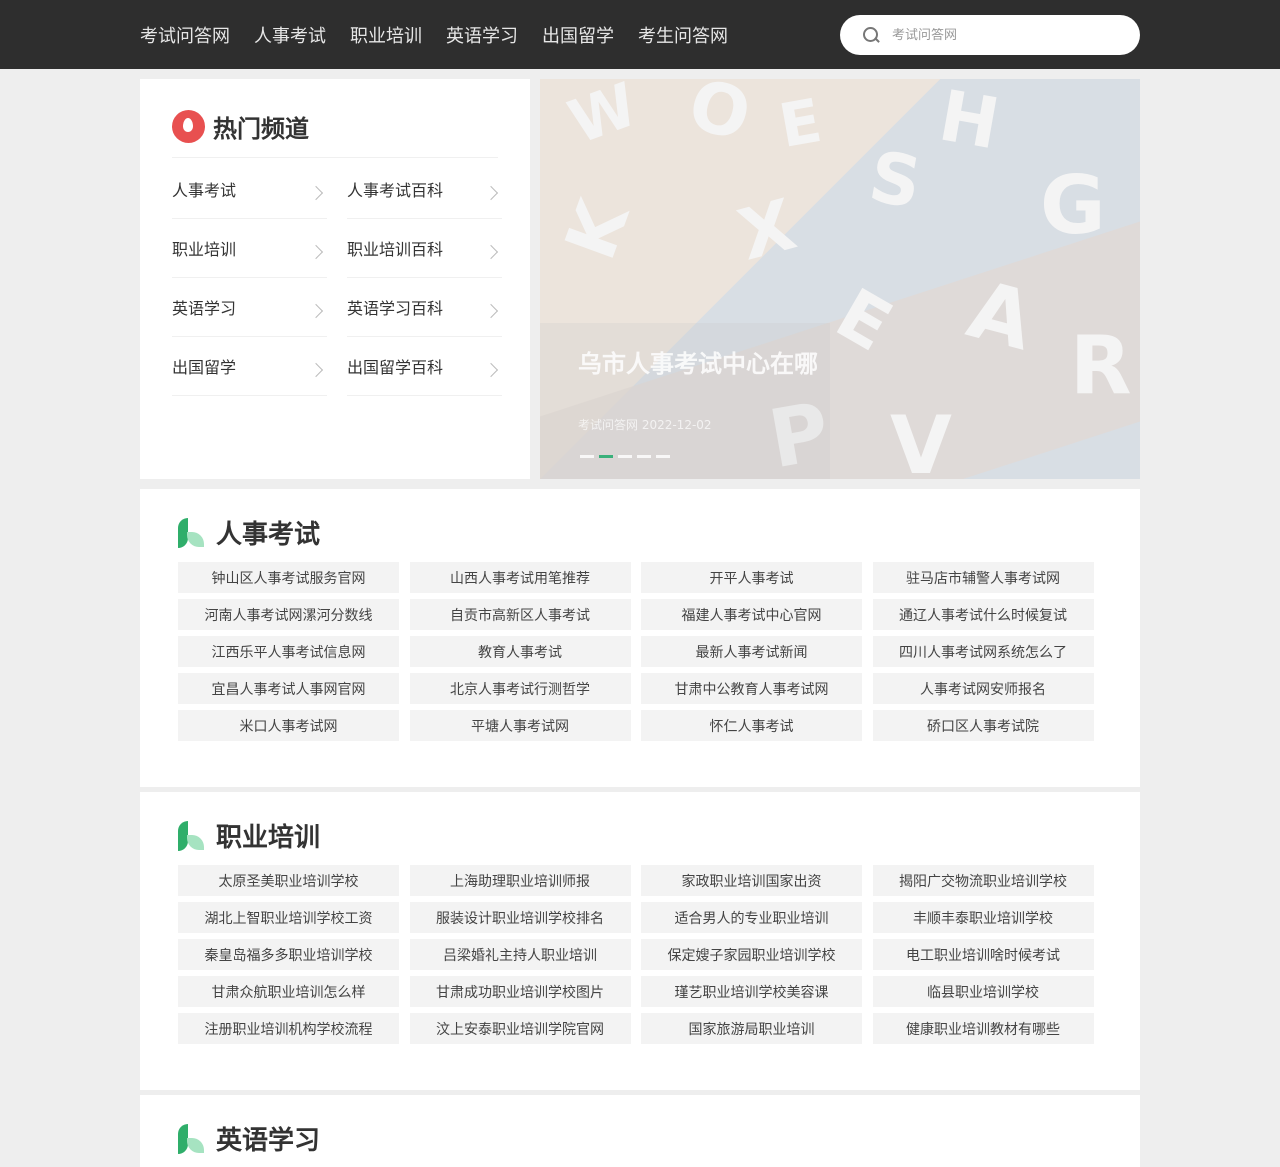 This screenshot has width=1280, height=1167. What do you see at coordinates (520, 880) in the screenshot?
I see `tag-link: 上海助理职业培训师报` at bounding box center [520, 880].